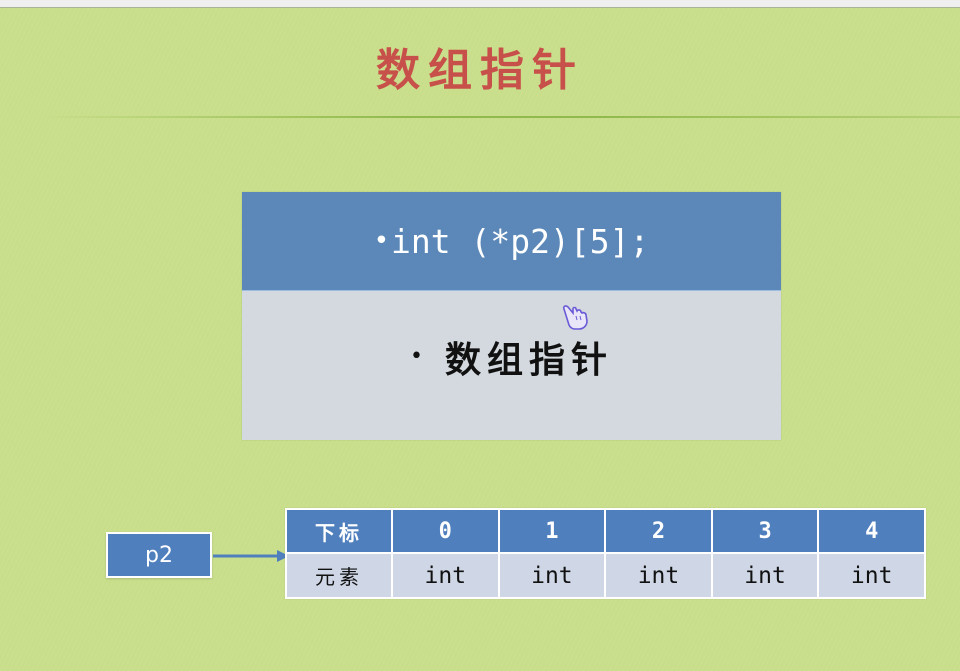 Image resolution: width=960 pixels, height=671 pixels. I want to click on index-row: 下标 0 1 2 3 4, so click(605, 531).